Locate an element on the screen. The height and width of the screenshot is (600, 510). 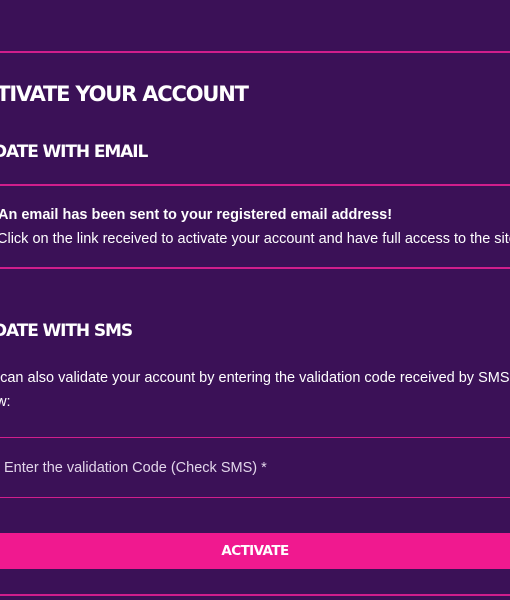
validation-code-input is located at coordinates (255, 467).